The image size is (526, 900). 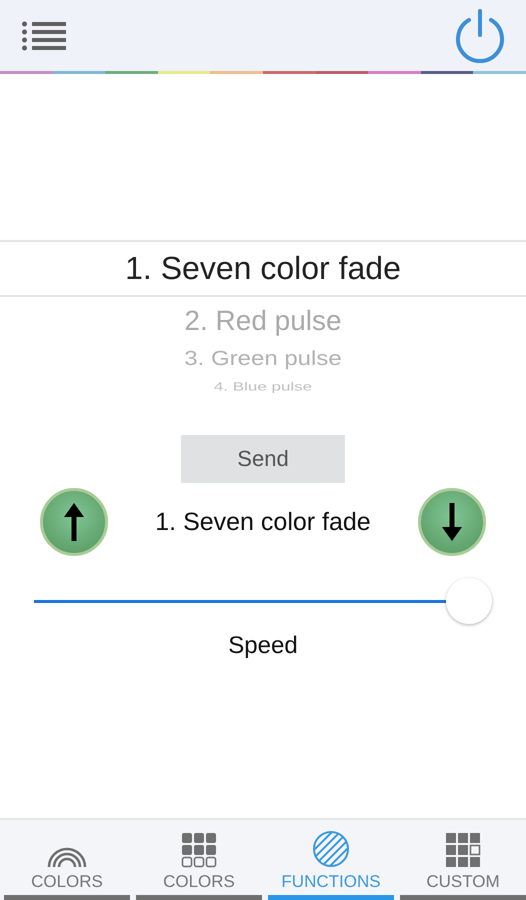 I want to click on speed-label: Speed, so click(x=263, y=646).